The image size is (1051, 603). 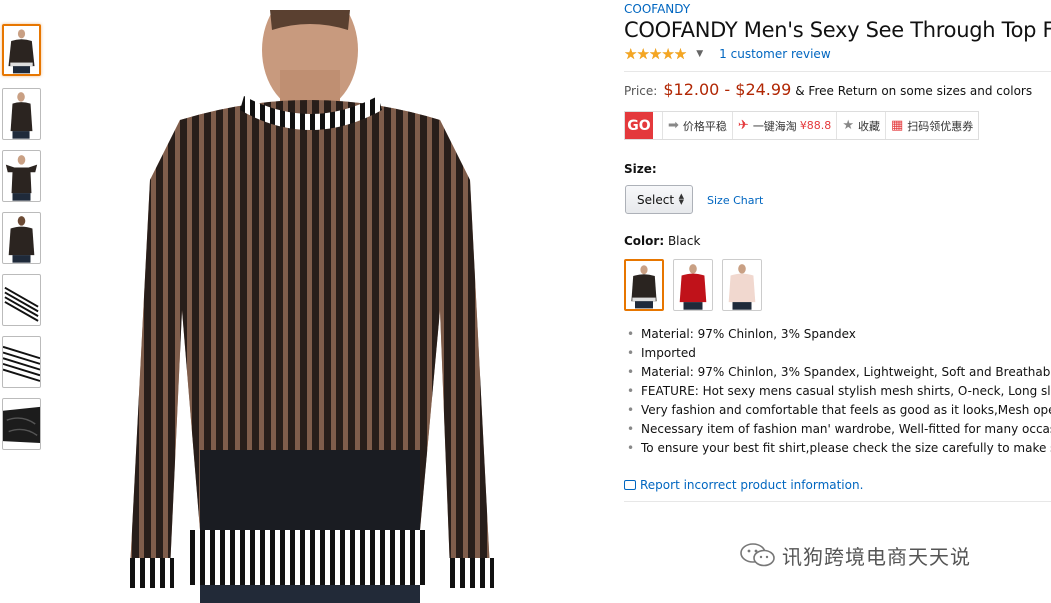 I want to click on price-label: Price:, so click(x=641, y=91).